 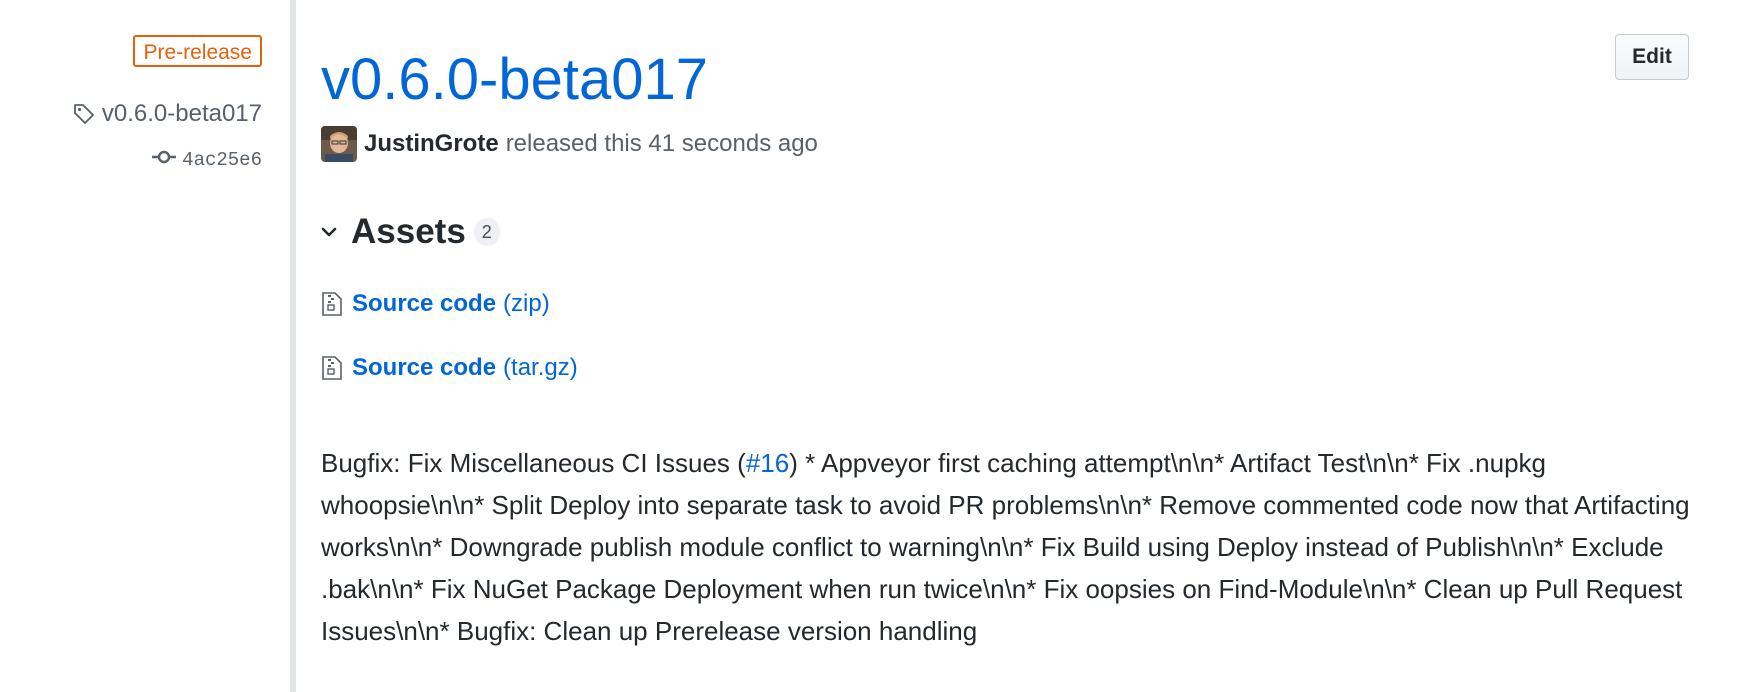 What do you see at coordinates (181, 113) in the screenshot?
I see `tag-name: v0.6.0-beta017` at bounding box center [181, 113].